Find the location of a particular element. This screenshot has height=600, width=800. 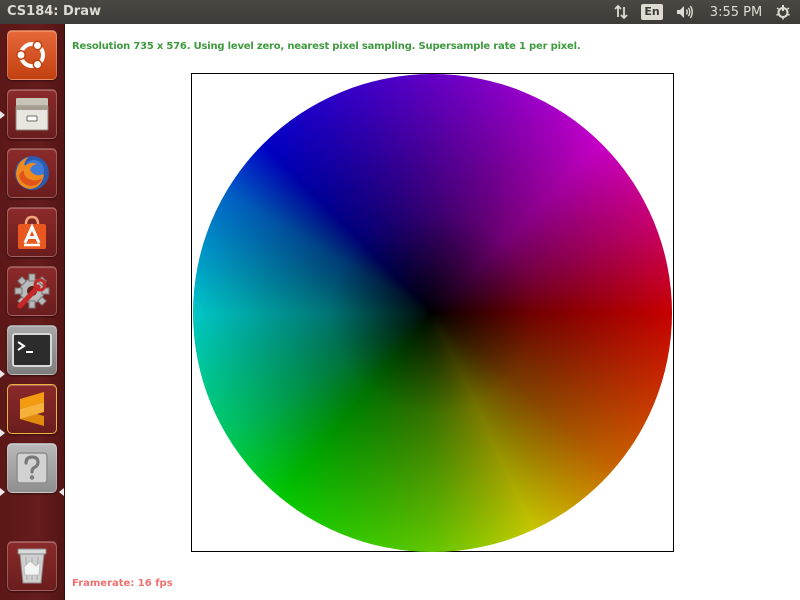

launcher is located at coordinates (32, 312).